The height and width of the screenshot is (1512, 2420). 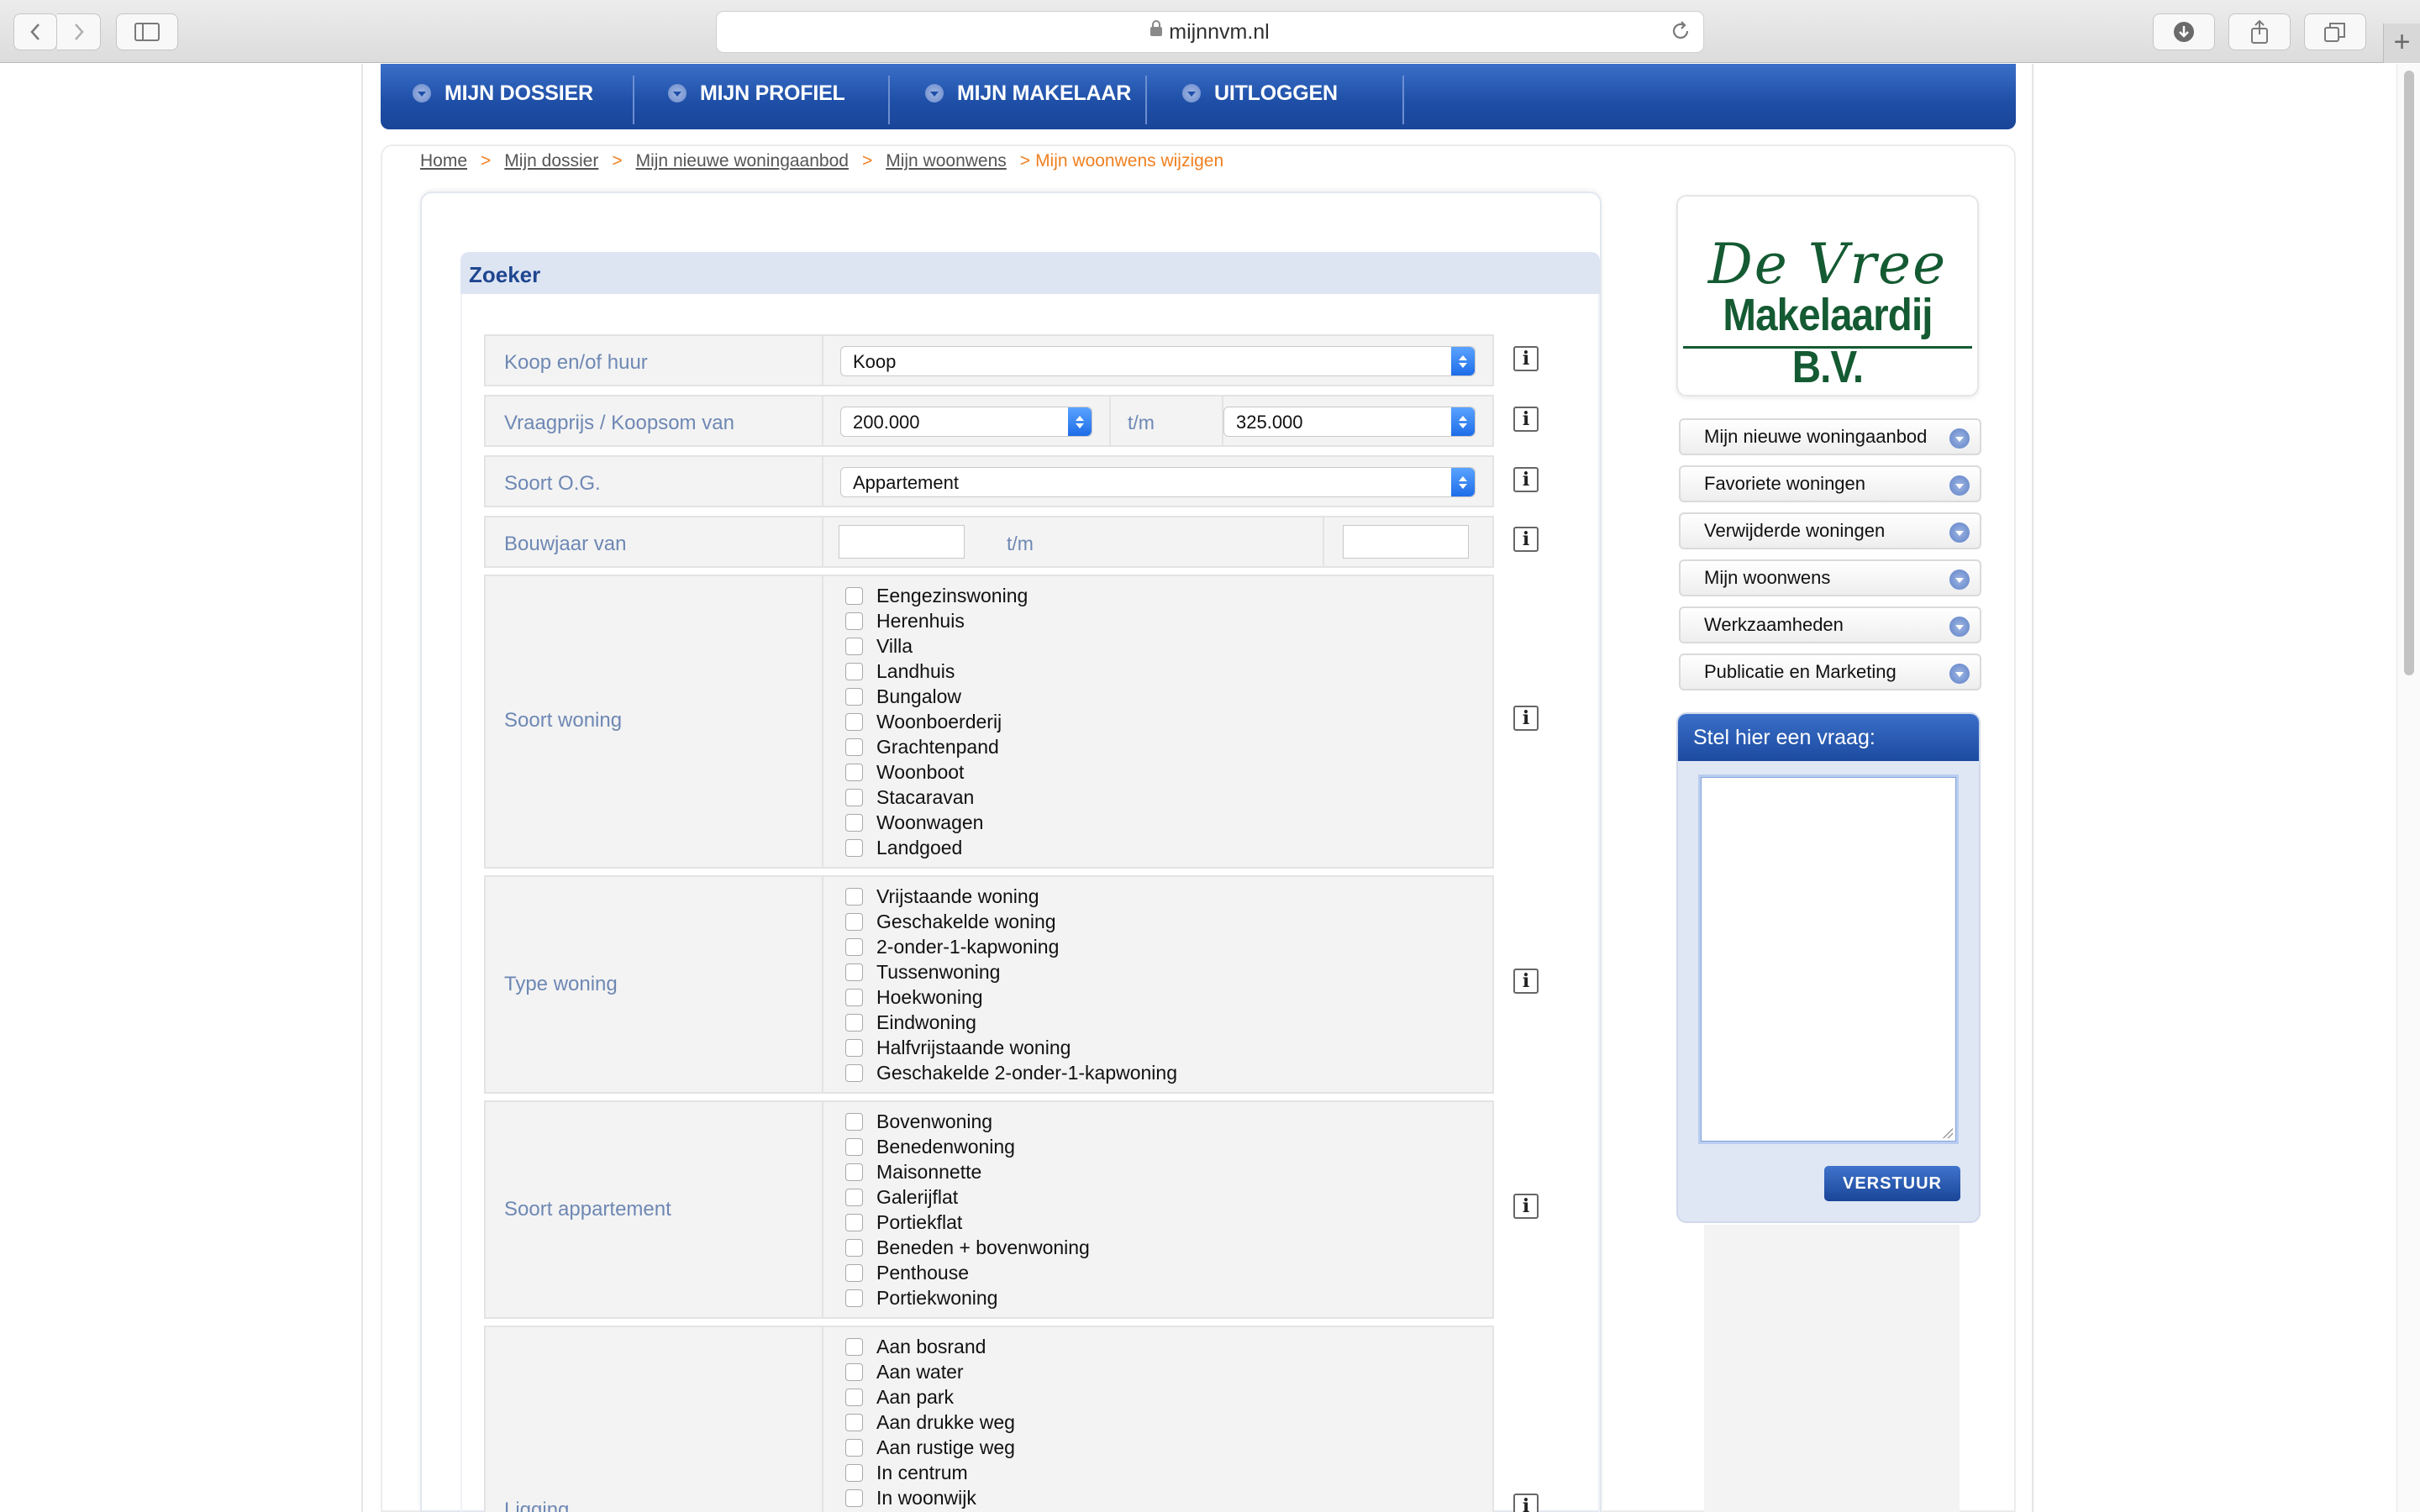 What do you see at coordinates (930, 1447) in the screenshot?
I see `checkbox-option: Aan rustige weg` at bounding box center [930, 1447].